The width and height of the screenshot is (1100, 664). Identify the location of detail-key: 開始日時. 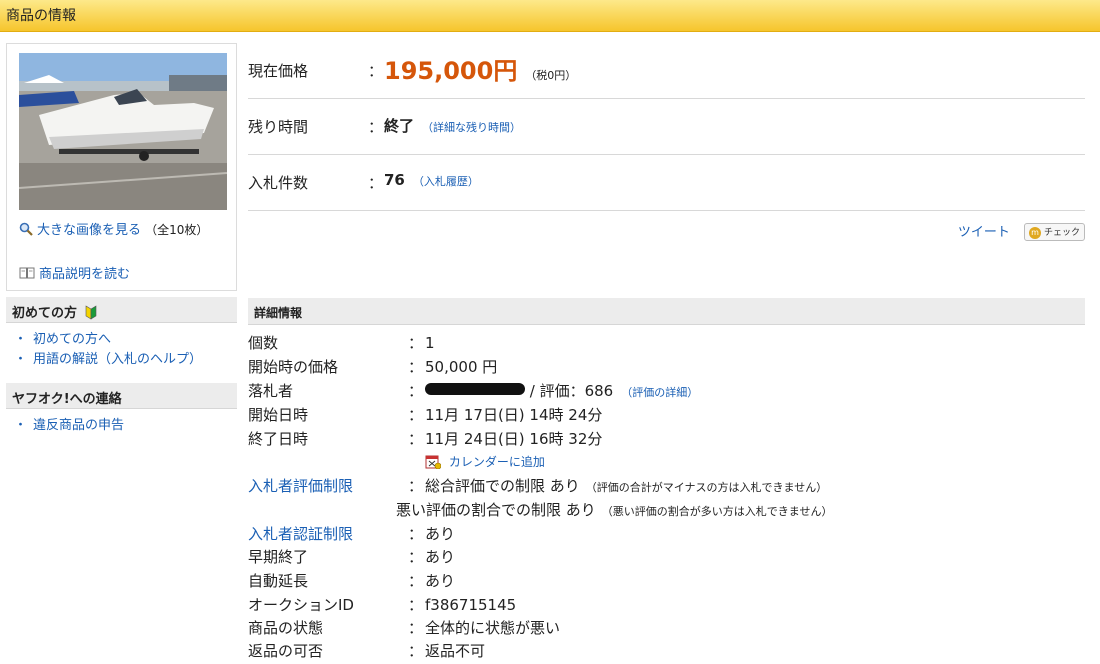
(278, 415).